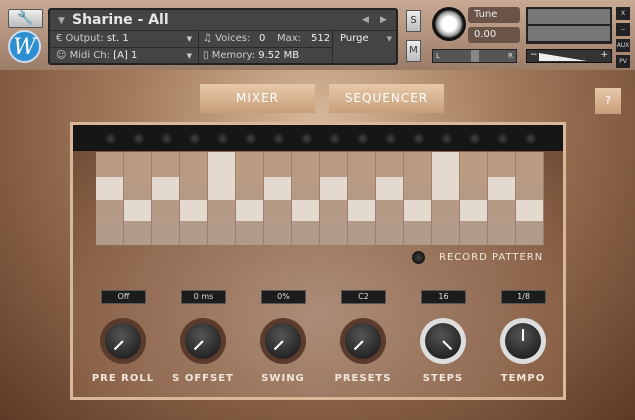  I want to click on help-button: ?, so click(608, 101).